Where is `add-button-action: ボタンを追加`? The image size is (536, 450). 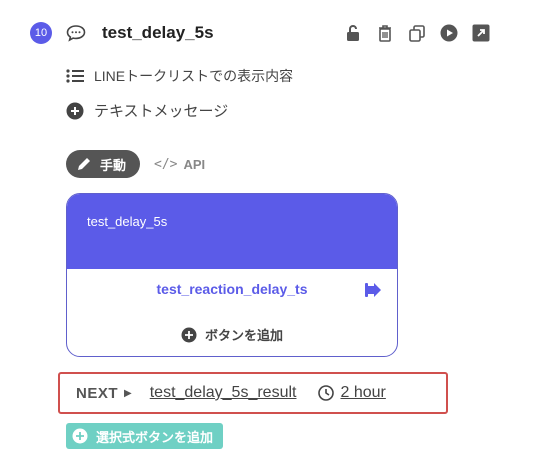 add-button-action: ボタンを追加 is located at coordinates (232, 334).